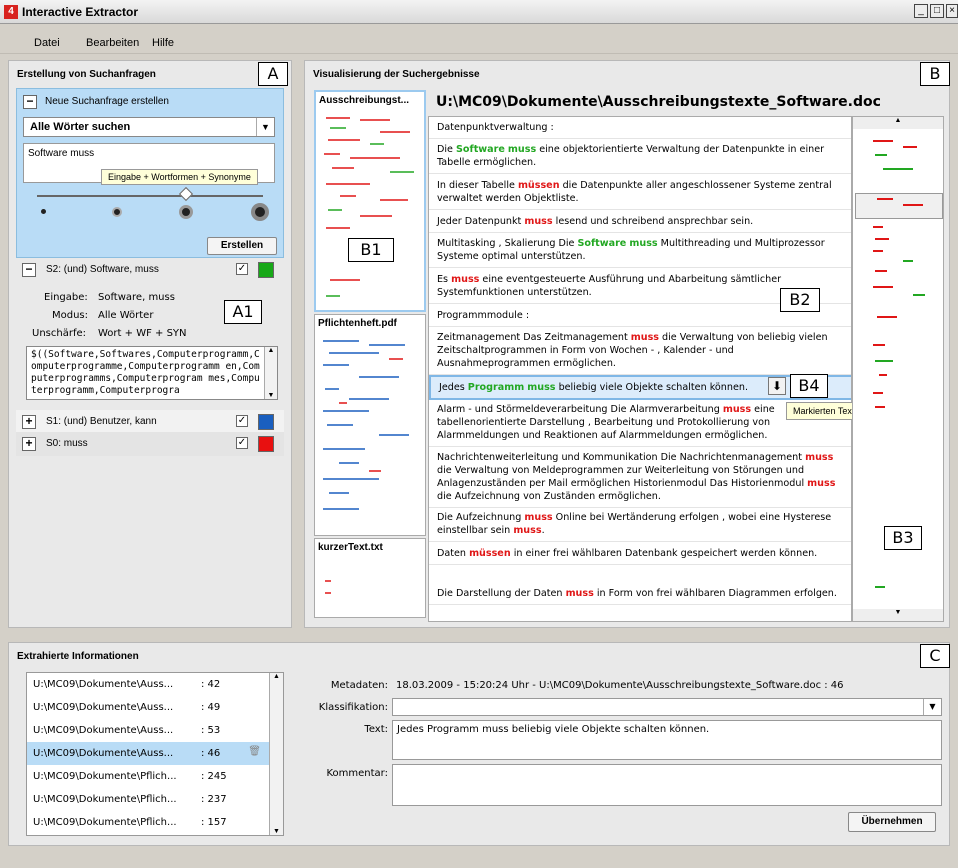  I want to click on create-query-button: Erstellen, so click(242, 246).